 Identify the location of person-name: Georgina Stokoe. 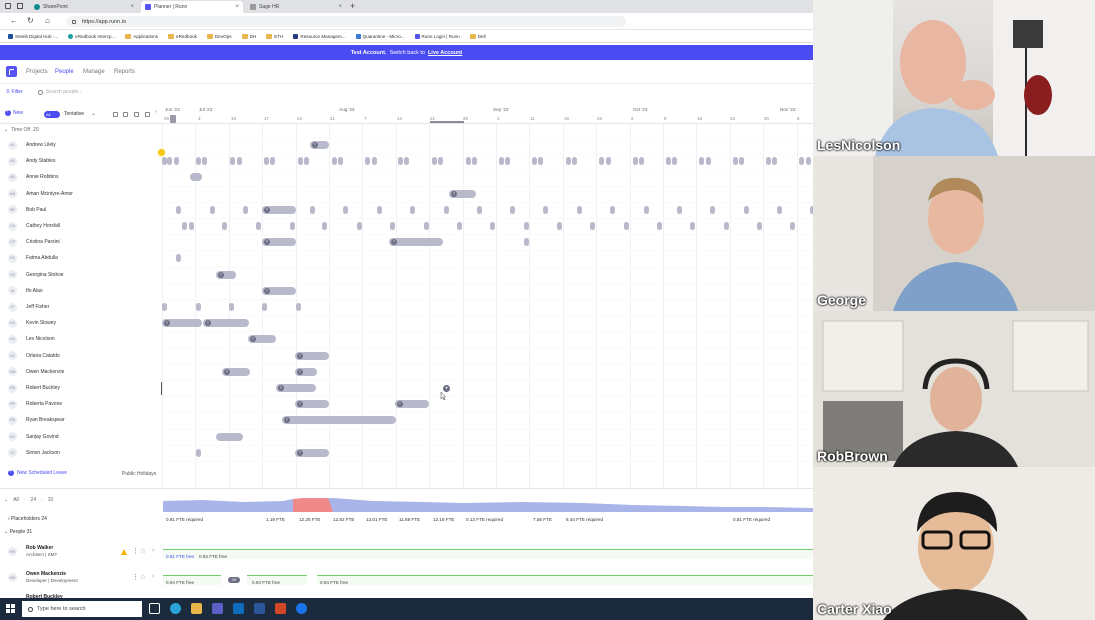
(45, 275).